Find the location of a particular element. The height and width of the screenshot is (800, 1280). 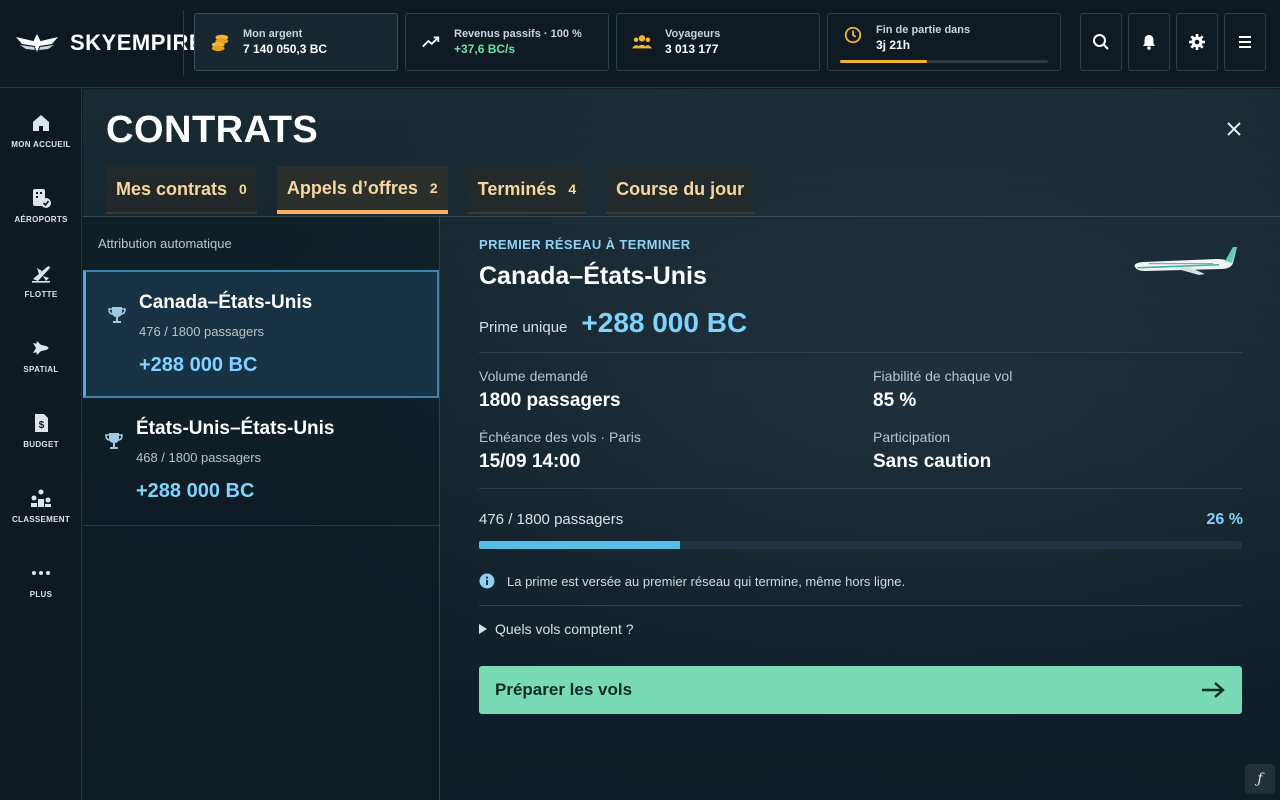

brand-divider is located at coordinates (183, 43).